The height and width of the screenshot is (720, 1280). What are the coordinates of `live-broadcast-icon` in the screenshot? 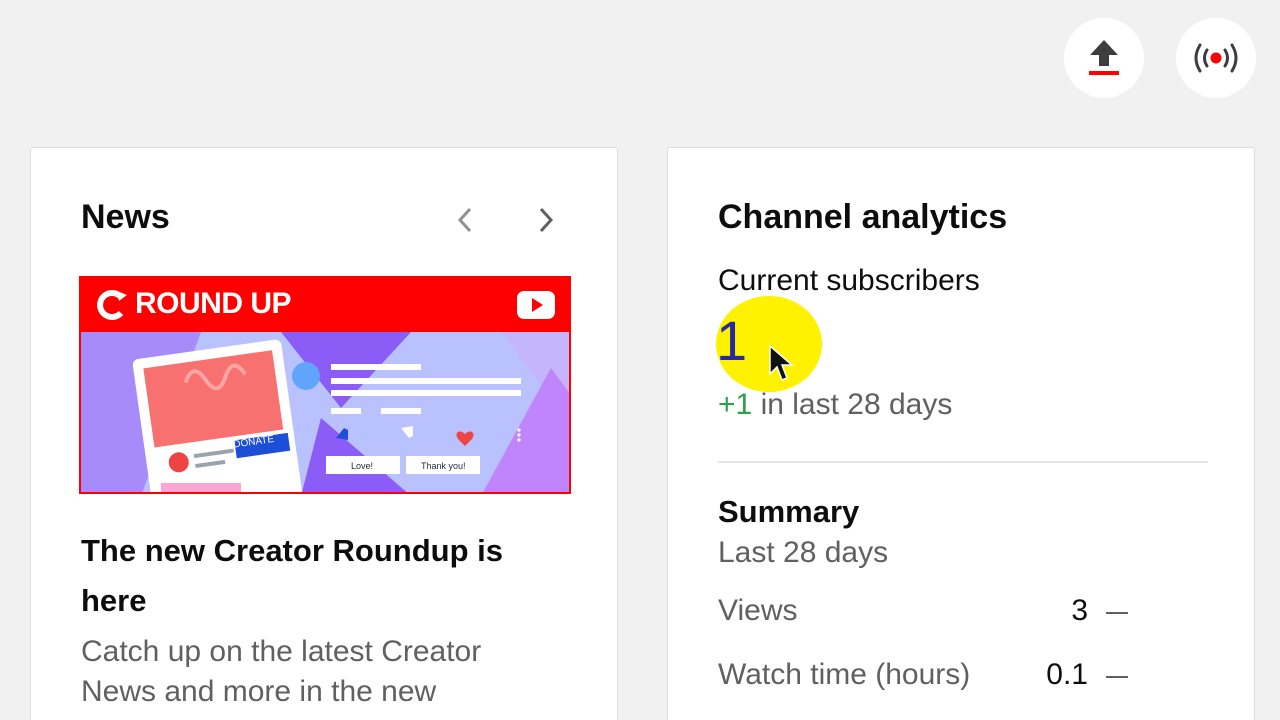 It's located at (1216, 58).